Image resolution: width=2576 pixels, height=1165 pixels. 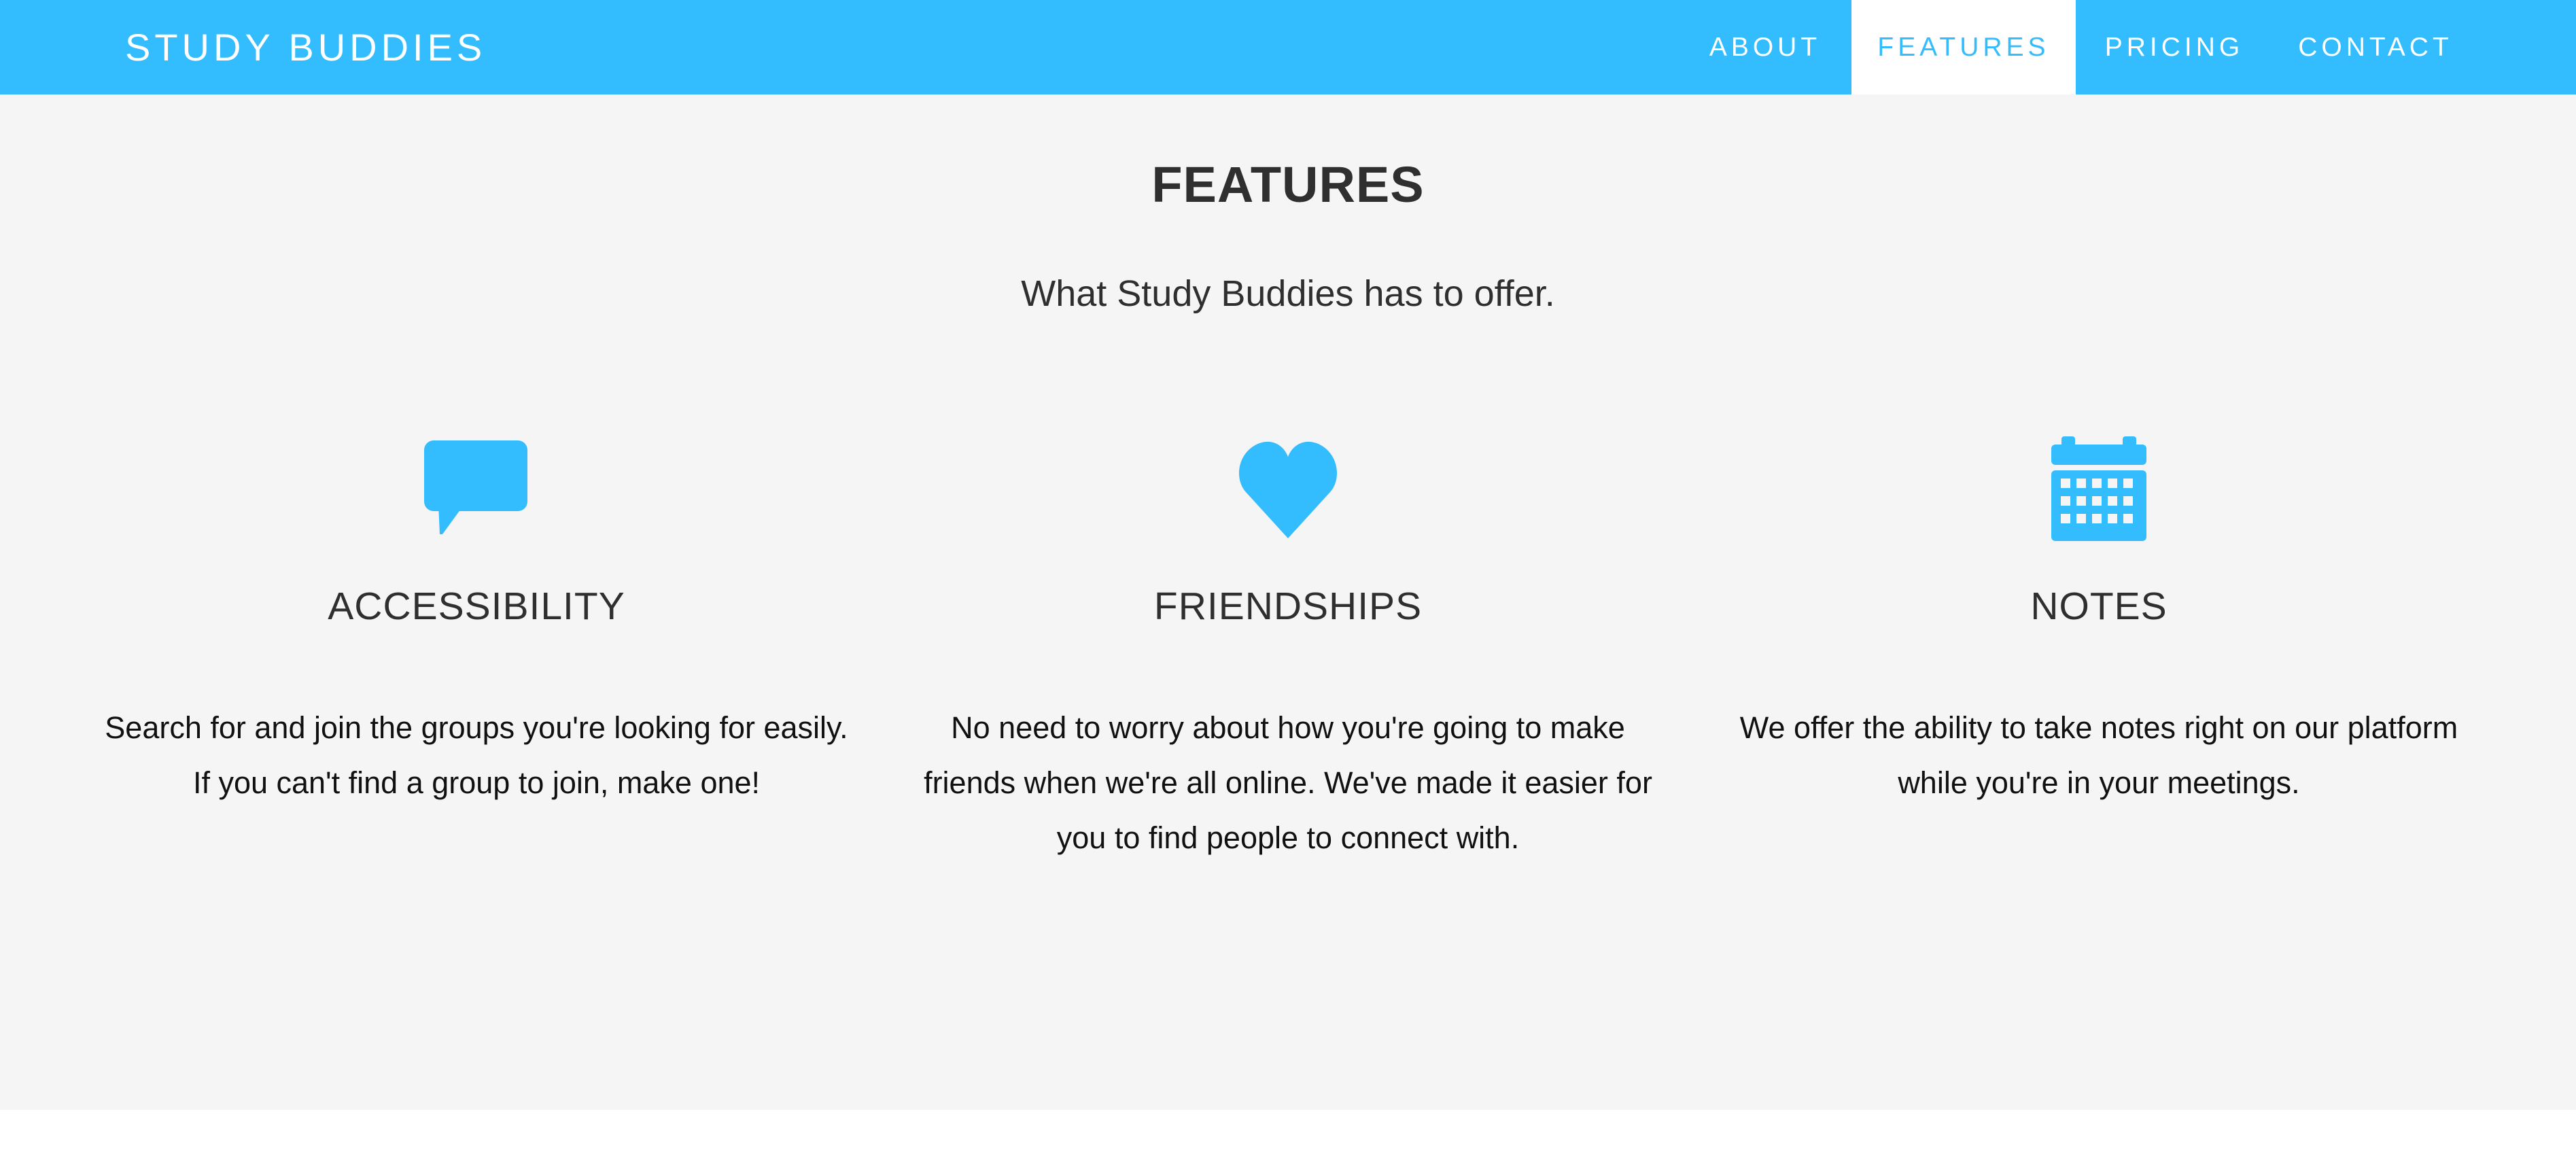 I want to click on brand-logo: STUDY BUDDIES, so click(x=305, y=47).